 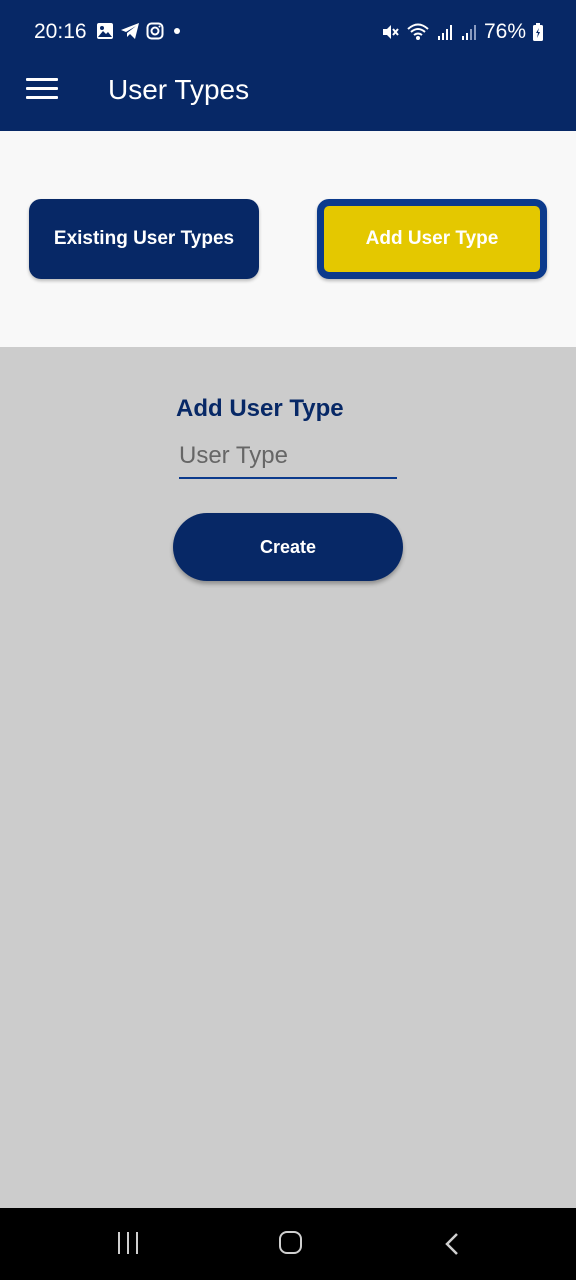 I want to click on tab-add-user-type: Add User Type, so click(x=432, y=239).